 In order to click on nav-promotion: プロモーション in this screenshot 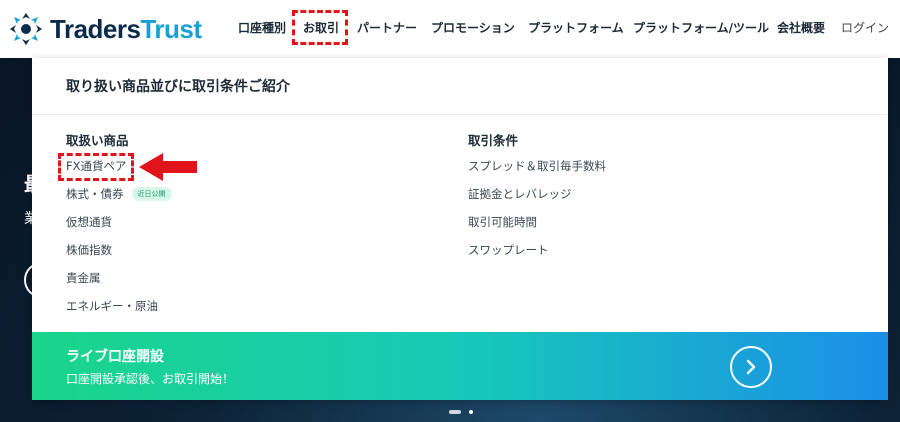, I will do `click(473, 27)`.